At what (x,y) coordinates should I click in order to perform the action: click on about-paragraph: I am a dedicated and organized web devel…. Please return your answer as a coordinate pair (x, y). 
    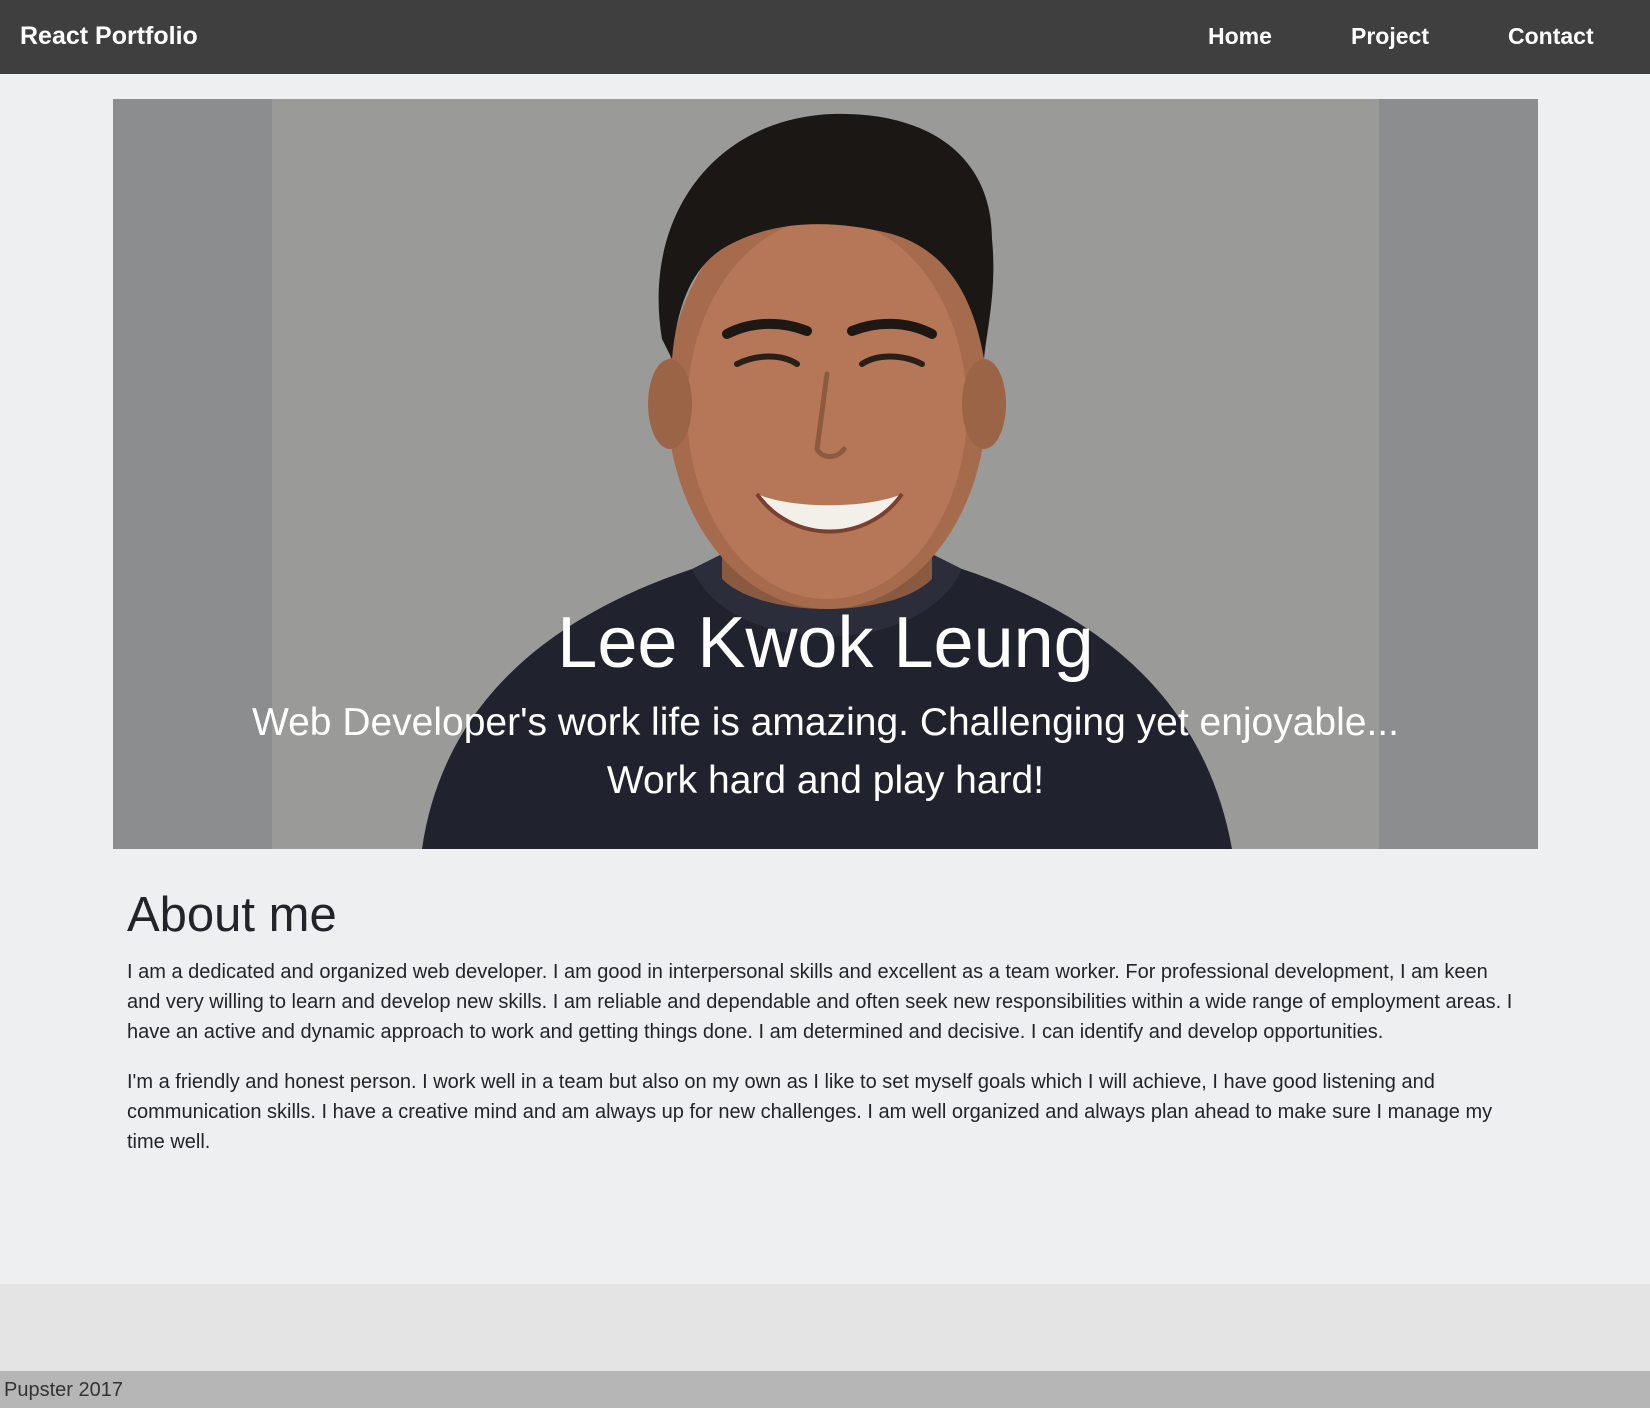
    Looking at the image, I should click on (820, 1002).